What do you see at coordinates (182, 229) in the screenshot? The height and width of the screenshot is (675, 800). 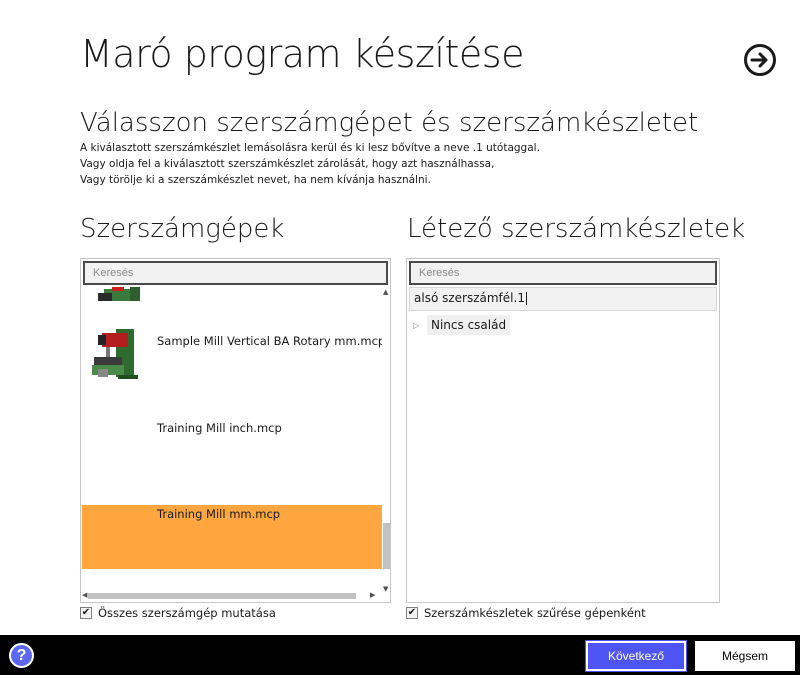 I see `machines-title: Szerszámgépek` at bounding box center [182, 229].